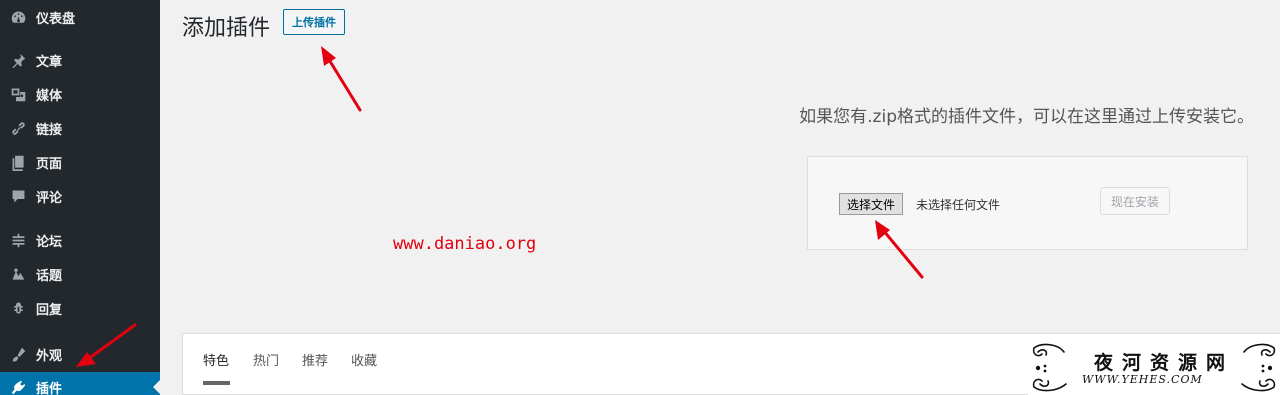 Image resolution: width=1280 pixels, height=395 pixels. Describe the element at coordinates (871, 204) in the screenshot. I see `choose-file-button: 选择文件` at that location.